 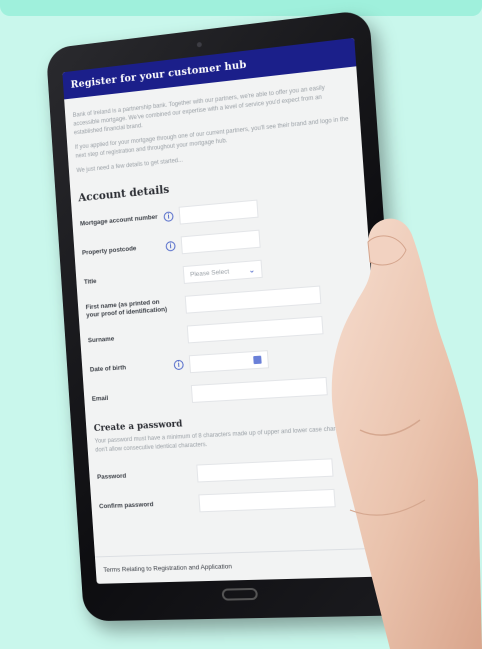 What do you see at coordinates (257, 360) in the screenshot?
I see `calendar-icon` at bounding box center [257, 360].